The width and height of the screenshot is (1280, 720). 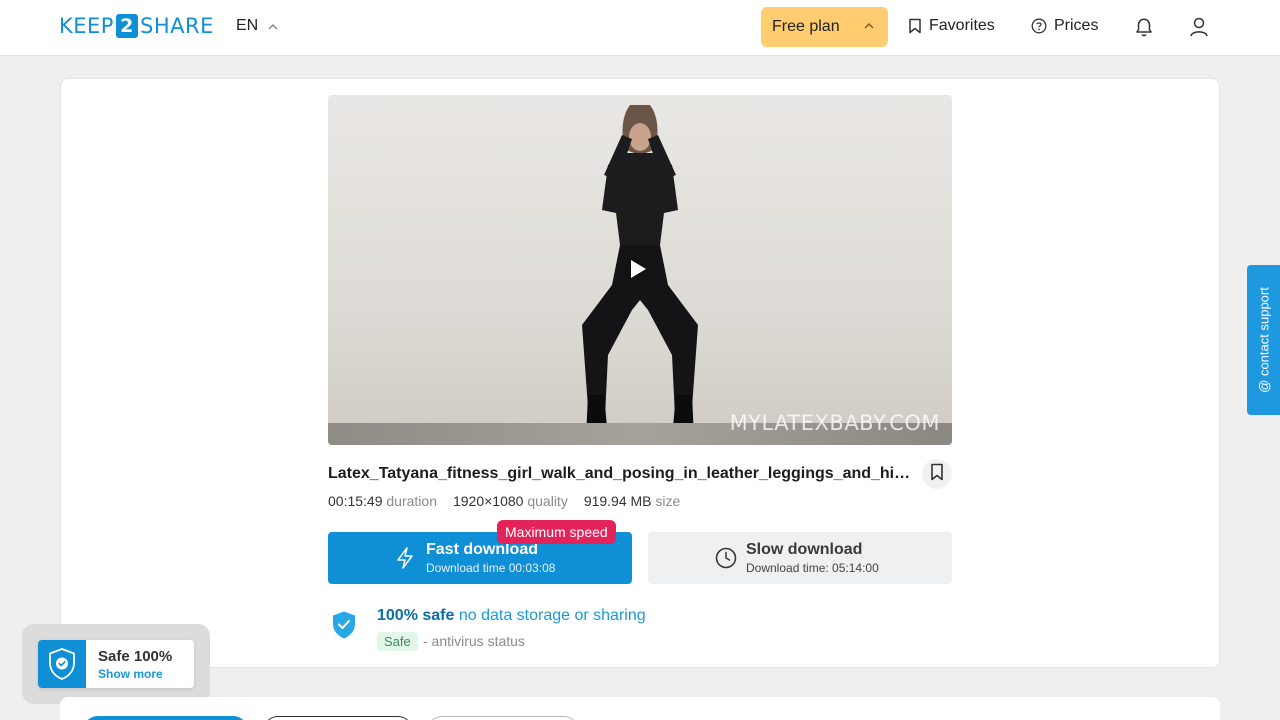 I want to click on fast-download-time: Download time 00:03:08, so click(x=491, y=568).